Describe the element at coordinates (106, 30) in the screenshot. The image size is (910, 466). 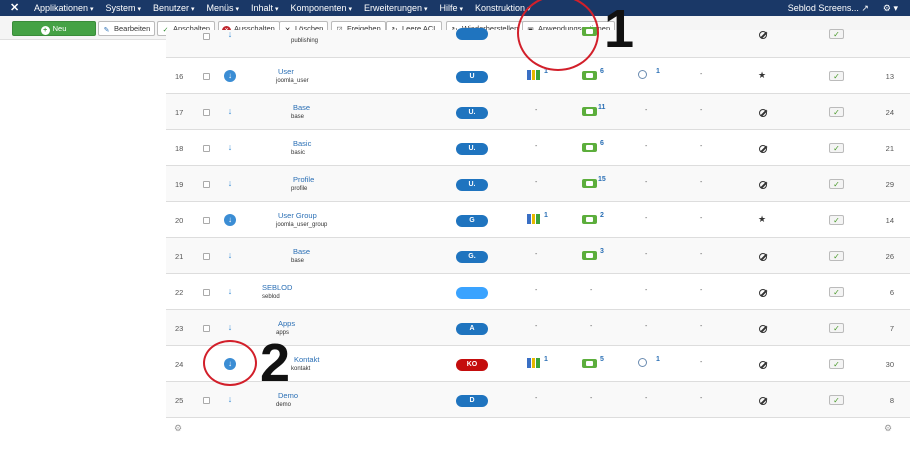
I see `edit-icon: ✎` at that location.